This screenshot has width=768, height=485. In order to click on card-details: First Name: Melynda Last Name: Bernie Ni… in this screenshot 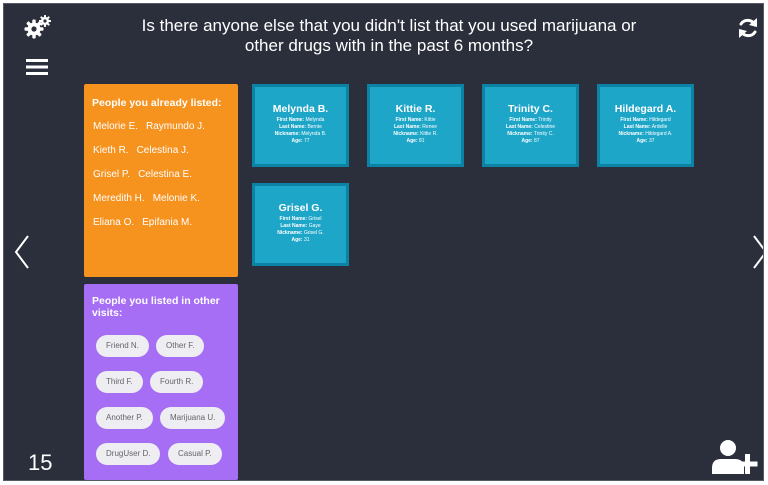, I will do `click(300, 131)`.